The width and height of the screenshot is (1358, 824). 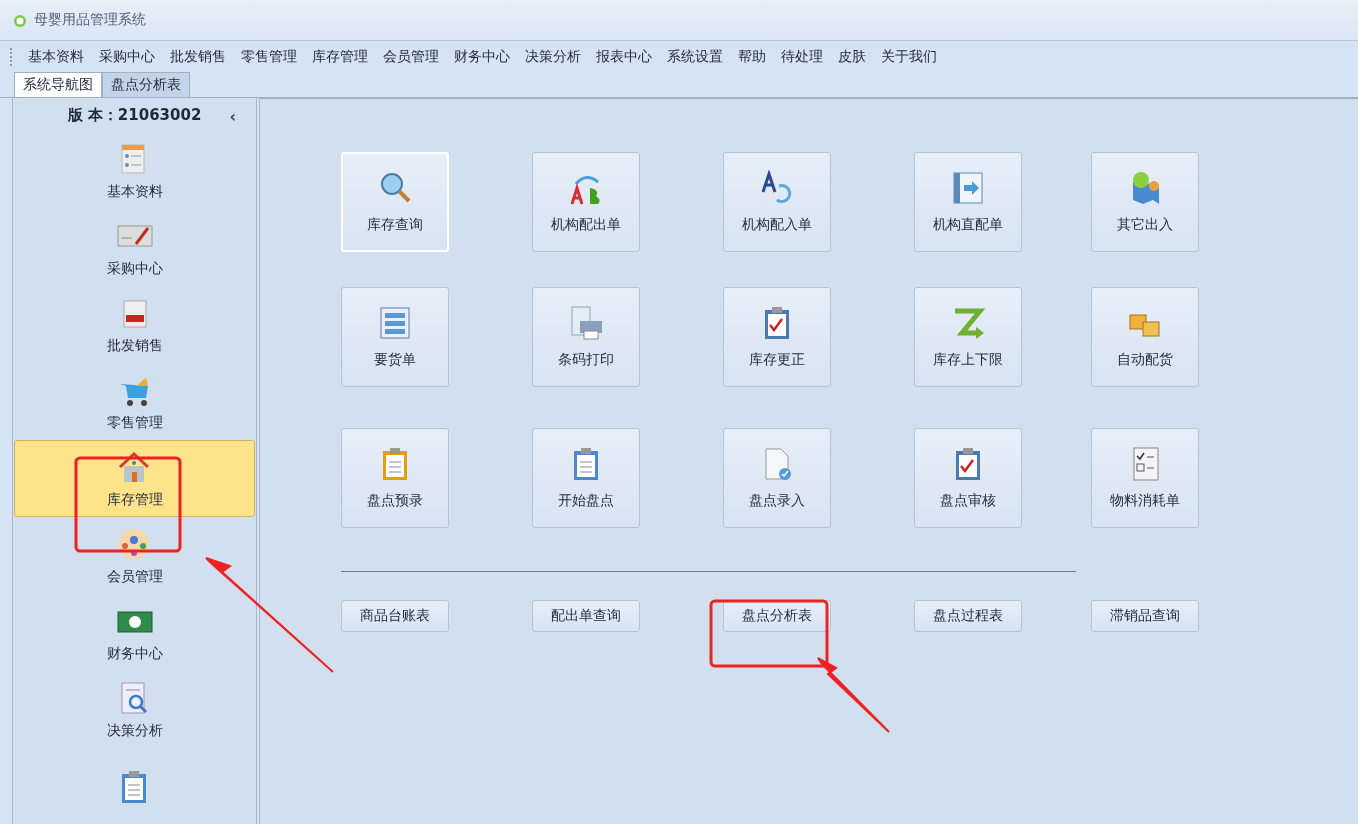 I want to click on module-tile: 自动配货, so click(x=1145, y=337).